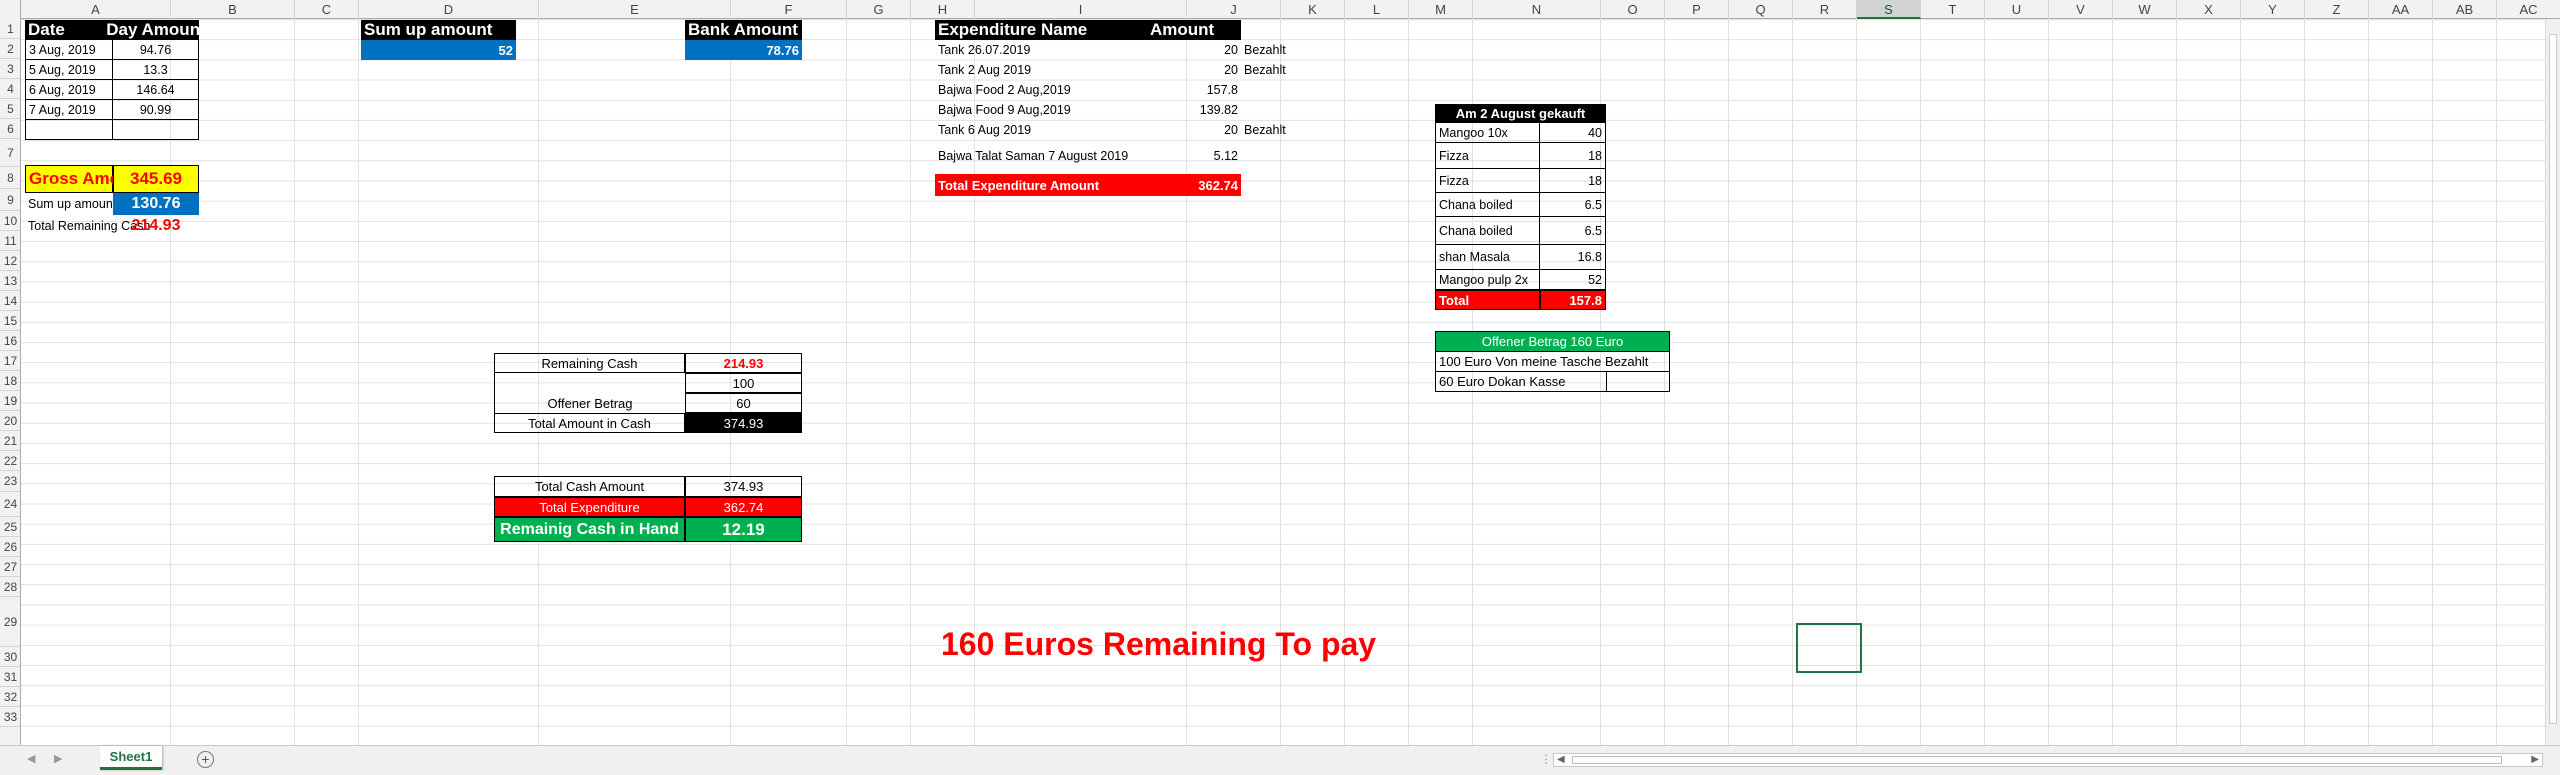 This screenshot has height=775, width=2560. What do you see at coordinates (589, 423) in the screenshot?
I see `cashbox-total-label: Total Amount in Cash` at bounding box center [589, 423].